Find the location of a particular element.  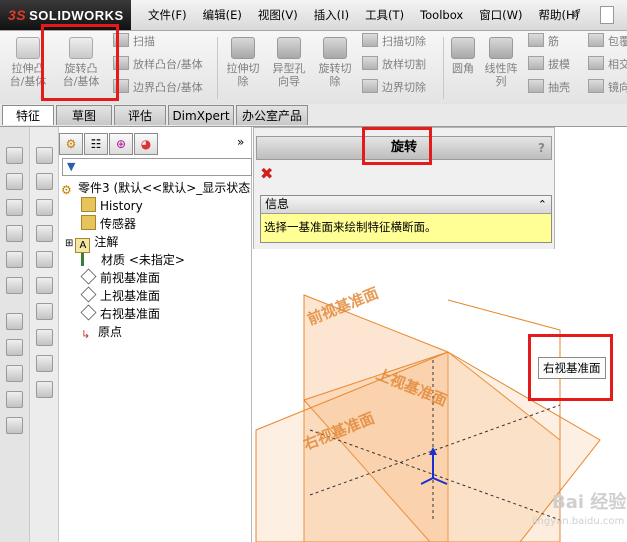

filter-icon: ▼ is located at coordinates (71, 166).